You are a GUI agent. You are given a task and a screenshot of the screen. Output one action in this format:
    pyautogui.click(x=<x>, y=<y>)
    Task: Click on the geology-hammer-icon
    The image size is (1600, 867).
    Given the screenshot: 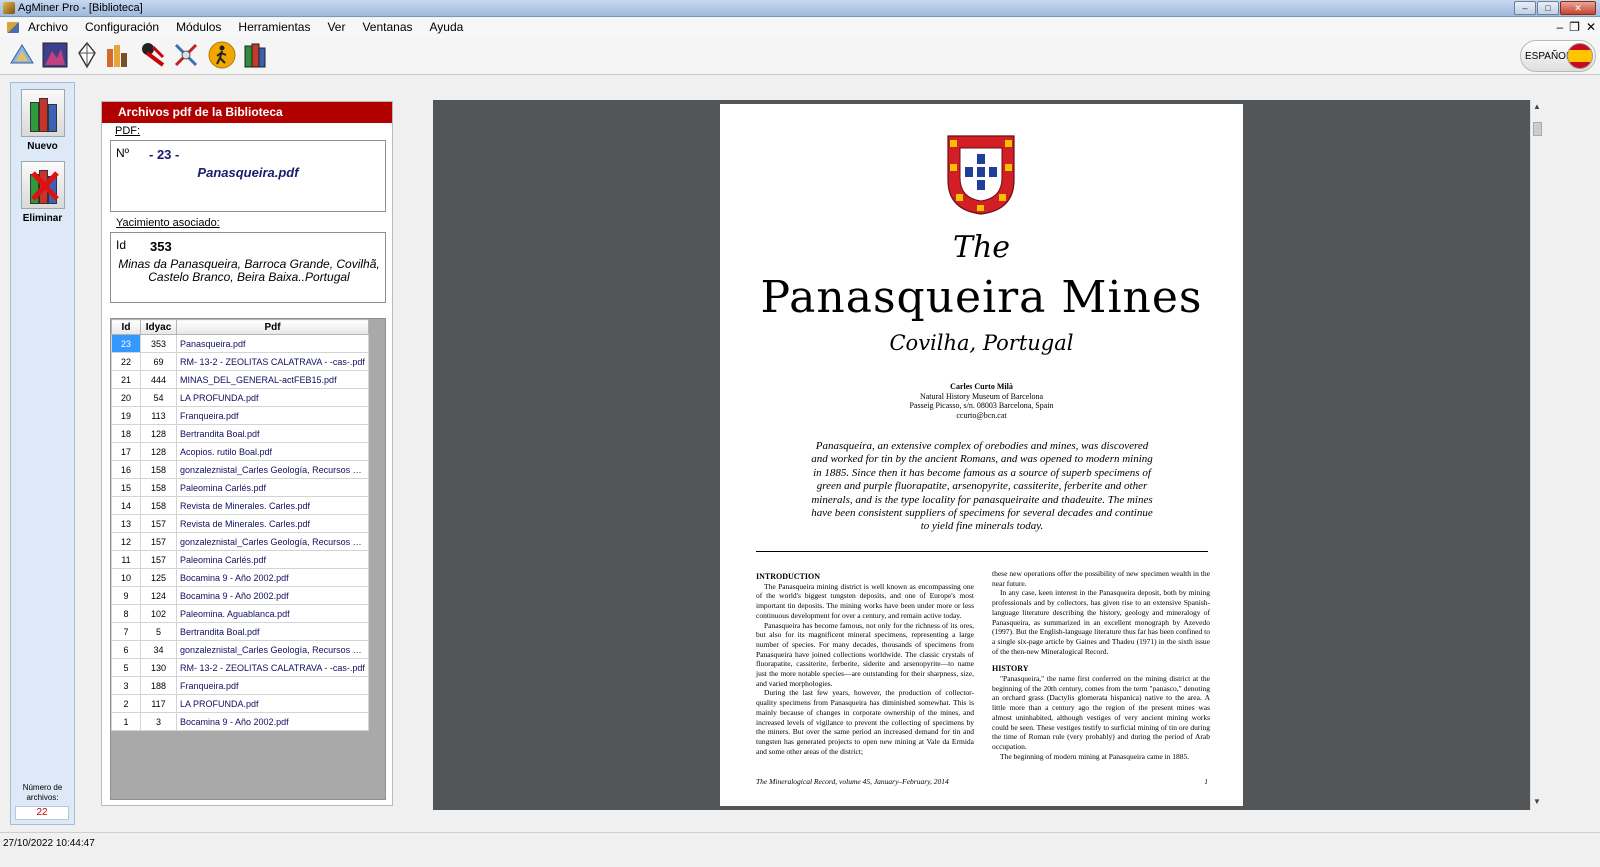 What is the action you would take?
    pyautogui.click(x=153, y=55)
    